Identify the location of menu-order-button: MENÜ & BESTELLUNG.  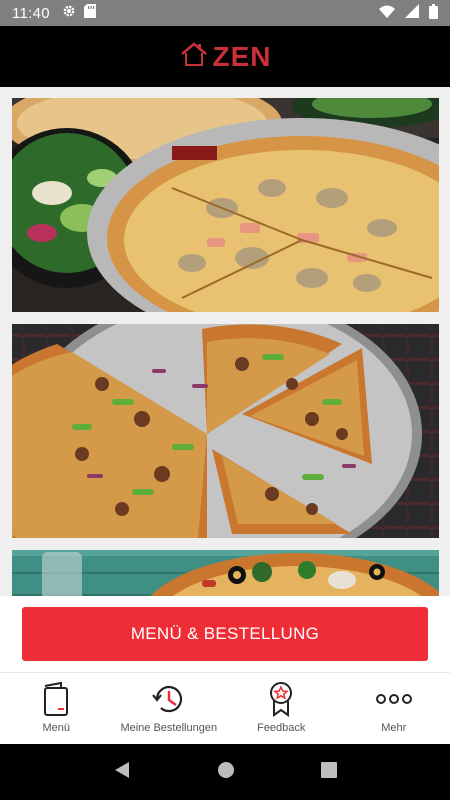
(225, 634).